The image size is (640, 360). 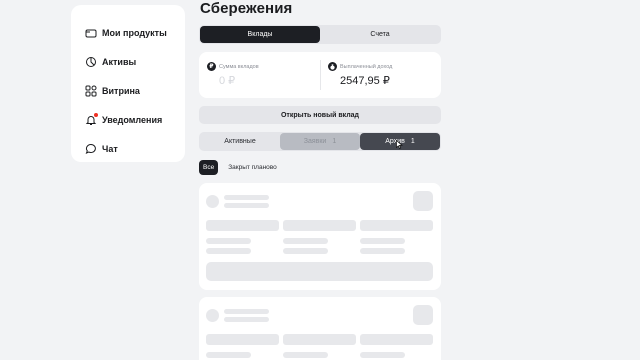 What do you see at coordinates (259, 75) in the screenshot?
I see `deposits-total: ₽ Сумма вкладов 0 ₽` at bounding box center [259, 75].